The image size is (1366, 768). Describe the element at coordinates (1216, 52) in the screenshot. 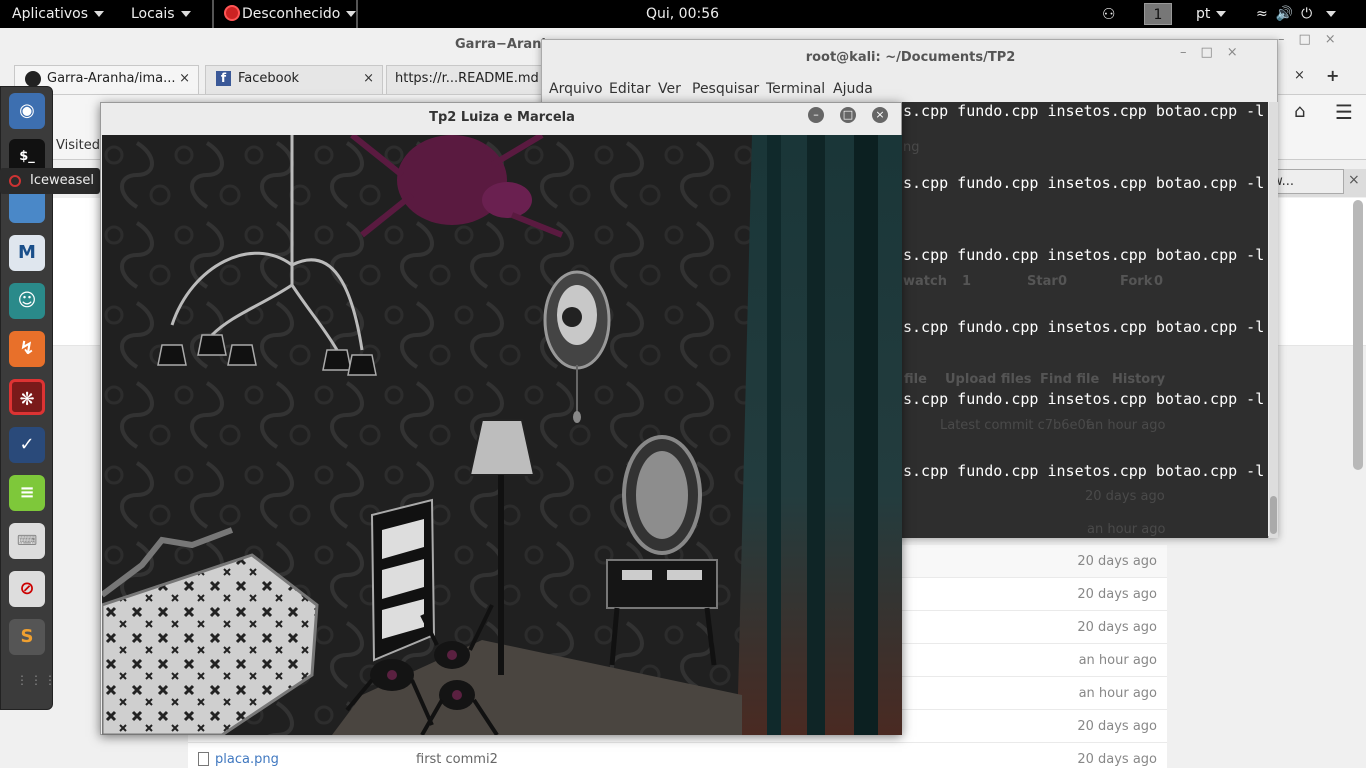

I see `terminal-window-controls: – □ ×` at that location.